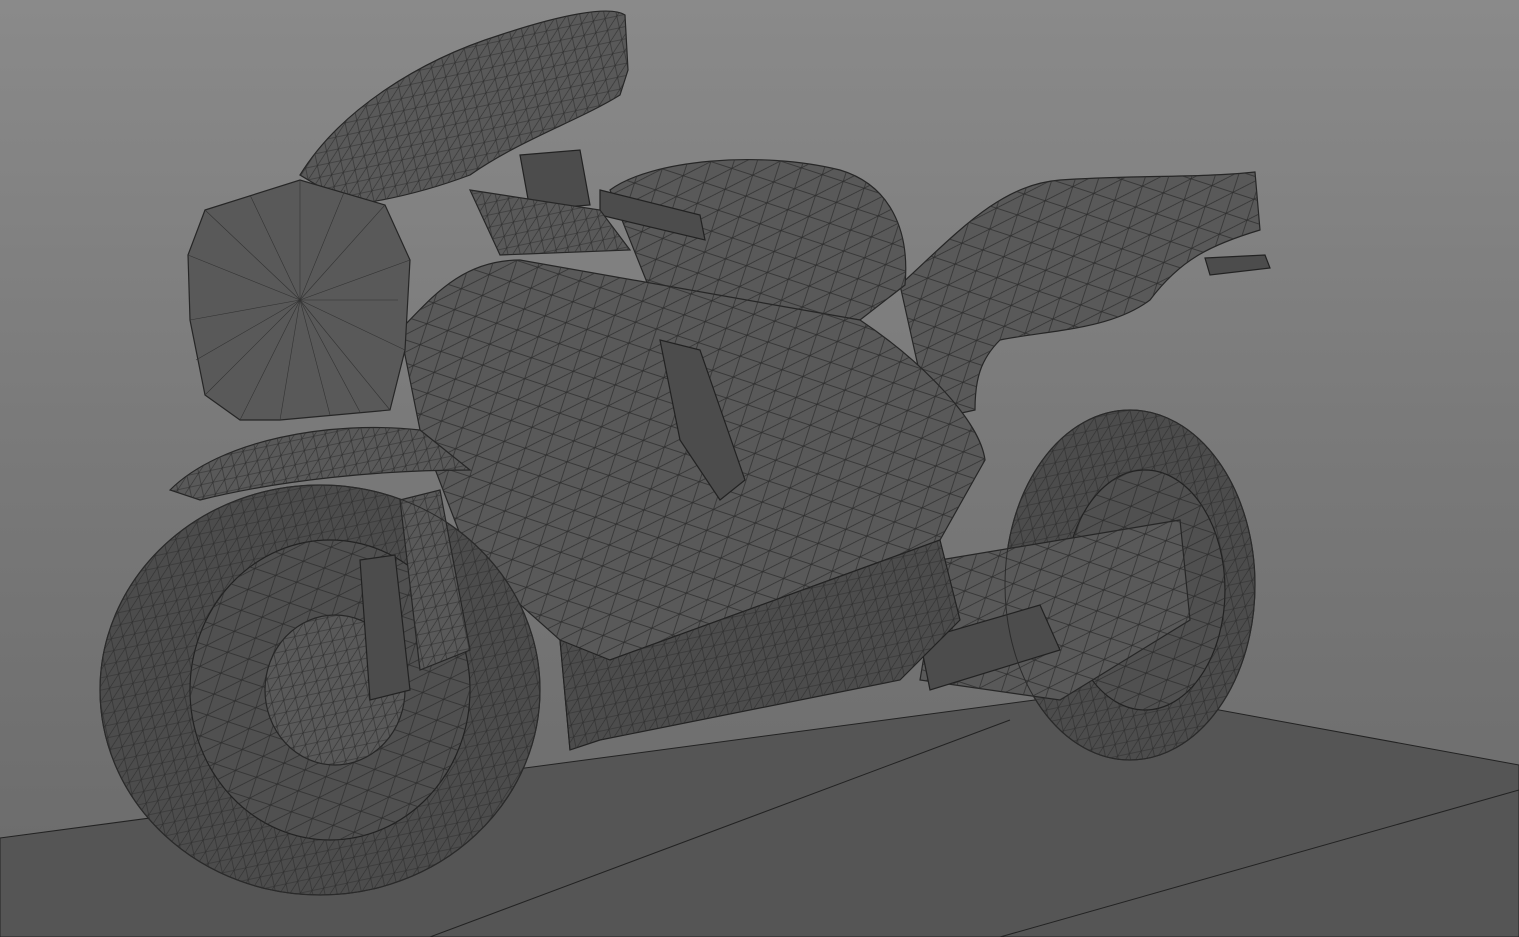 This screenshot has width=1519, height=937. I want to click on front-wheel, so click(320, 690).